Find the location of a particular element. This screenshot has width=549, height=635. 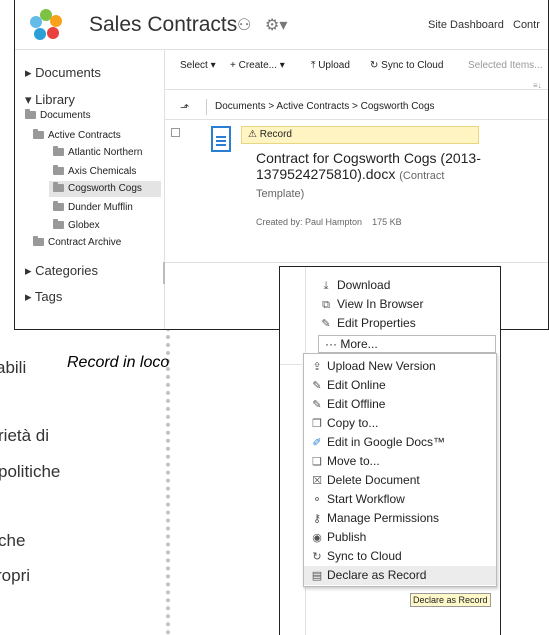

word-document-icon is located at coordinates (221, 139).